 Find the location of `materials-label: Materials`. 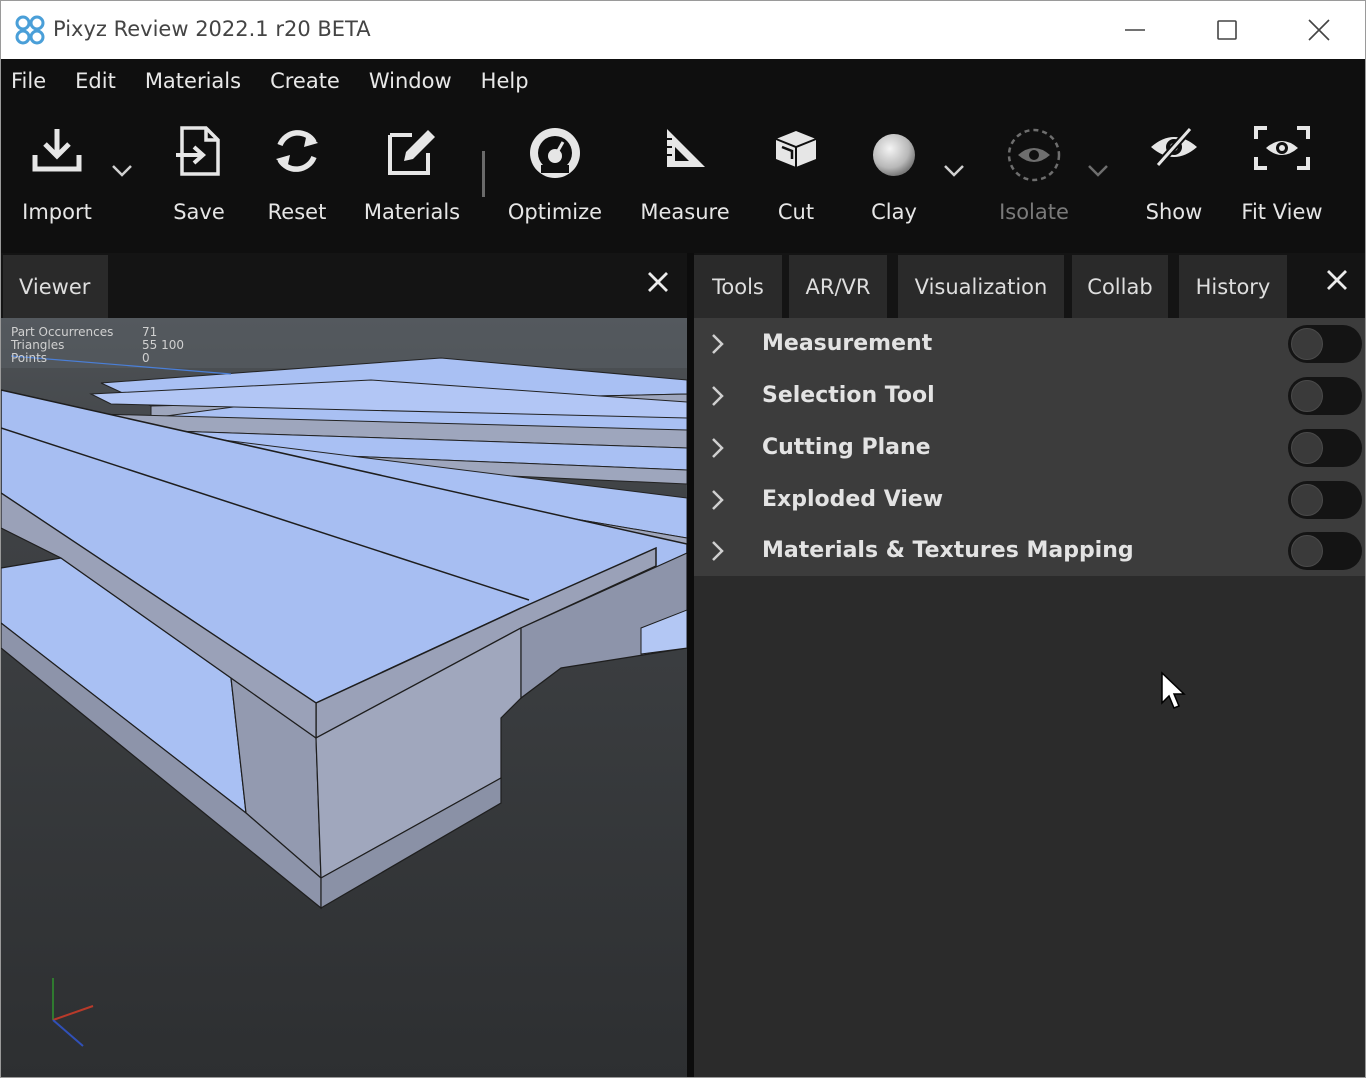

materials-label: Materials is located at coordinates (412, 212).